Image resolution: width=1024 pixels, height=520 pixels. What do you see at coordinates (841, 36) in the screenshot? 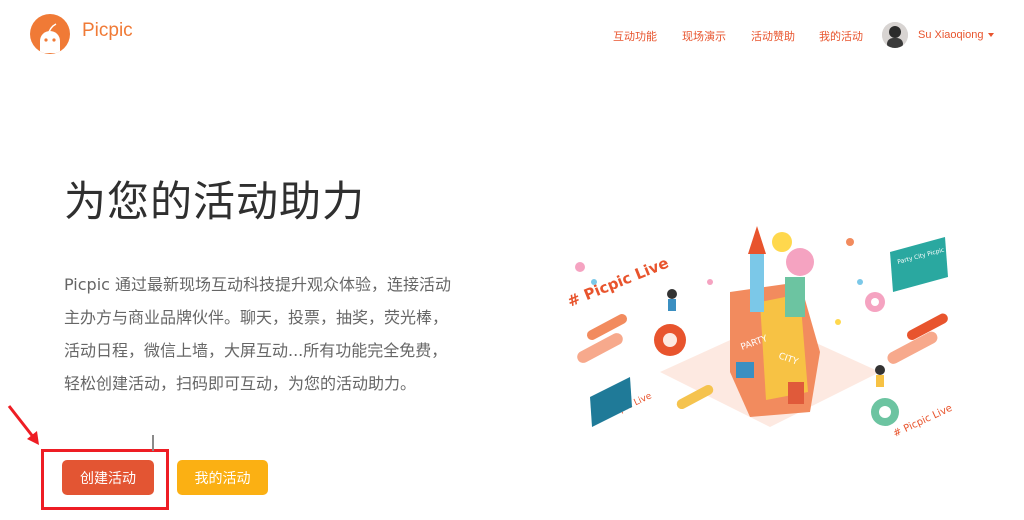
I see `nav-my-events: 我的活动` at bounding box center [841, 36].